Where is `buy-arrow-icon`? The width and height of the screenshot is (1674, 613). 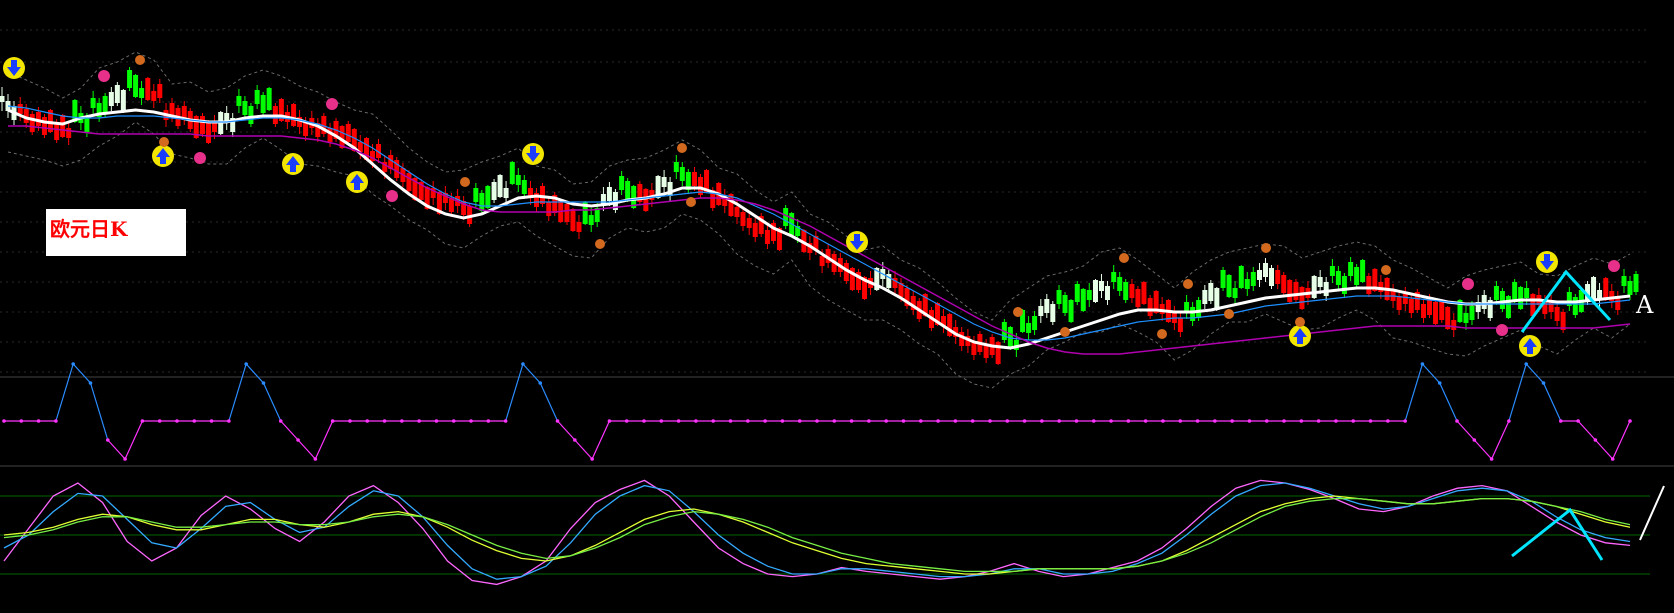 buy-arrow-icon is located at coordinates (1300, 336).